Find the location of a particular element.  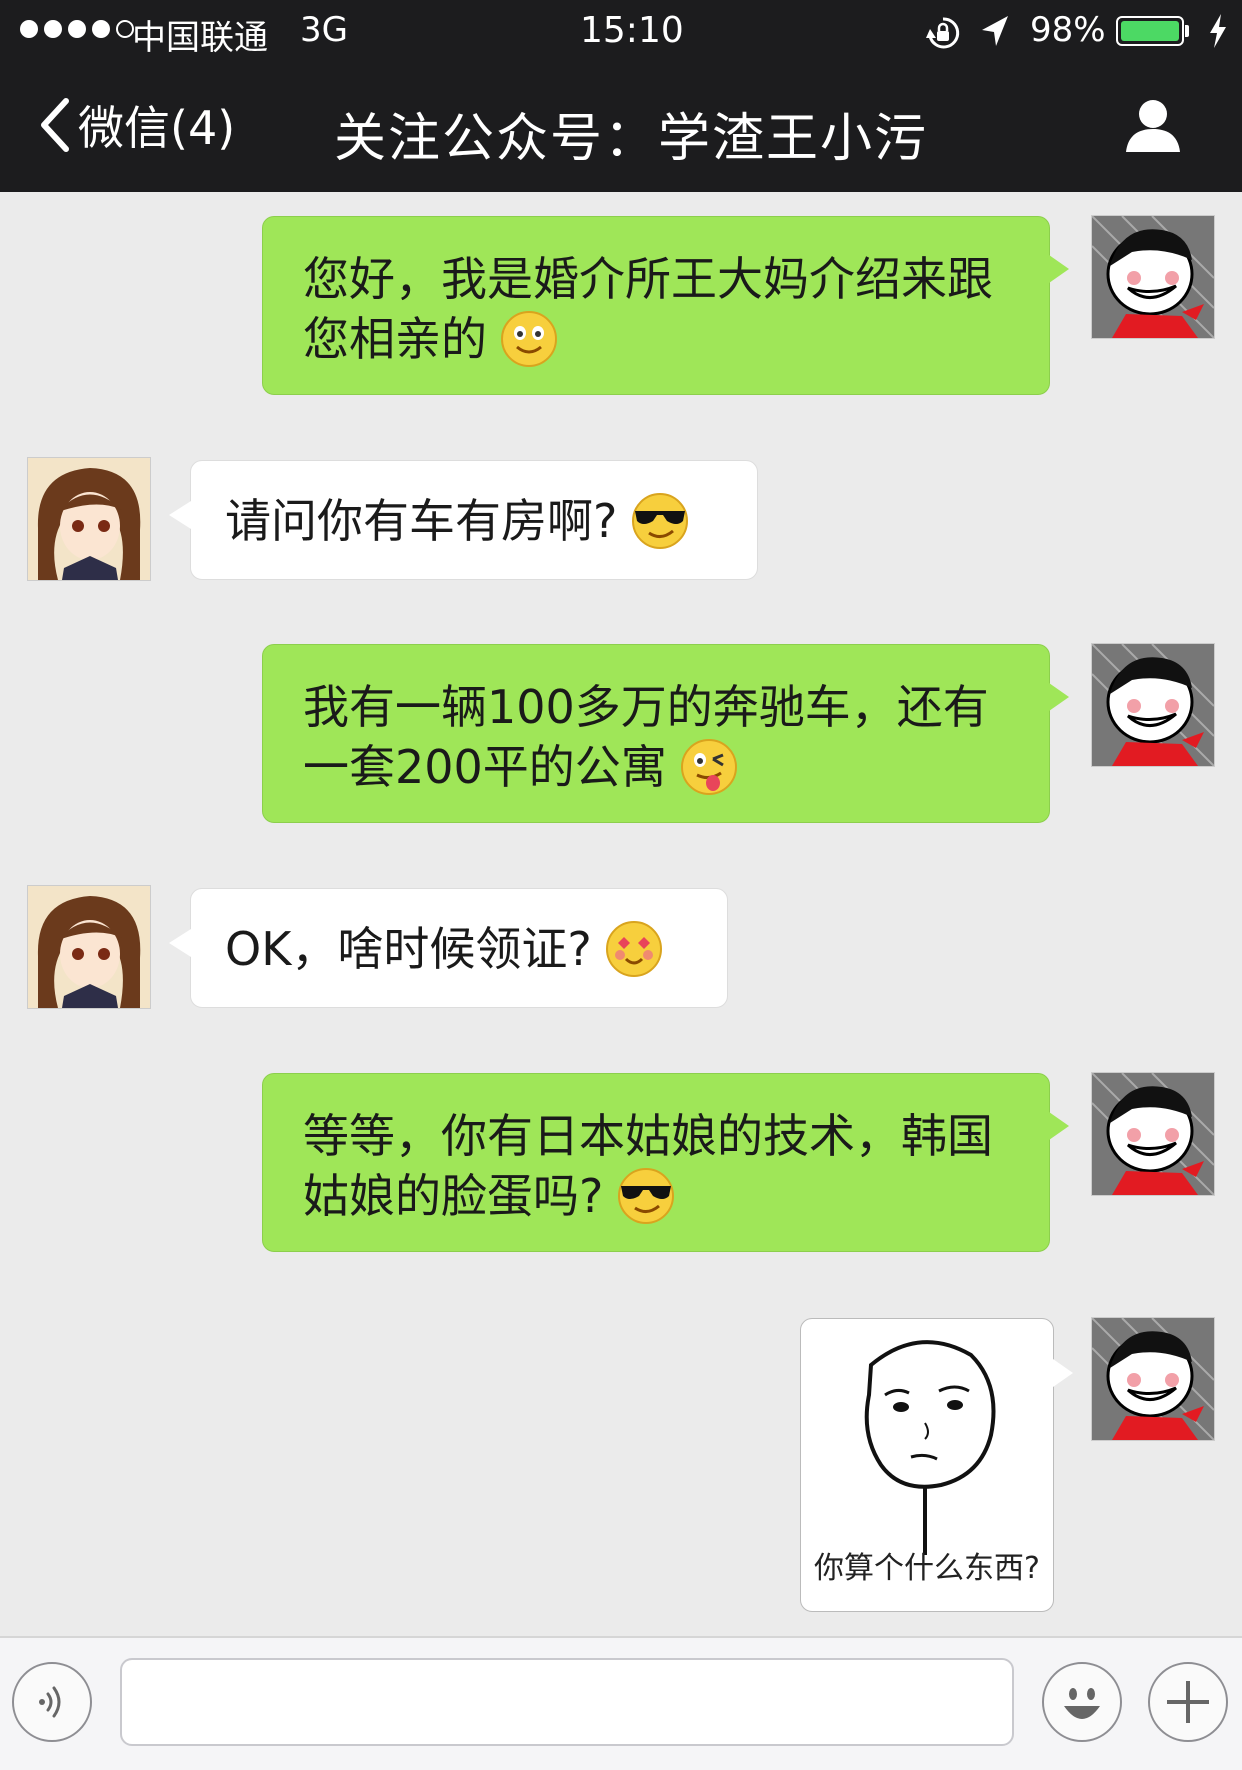

input-bar is located at coordinates (621, 1703).